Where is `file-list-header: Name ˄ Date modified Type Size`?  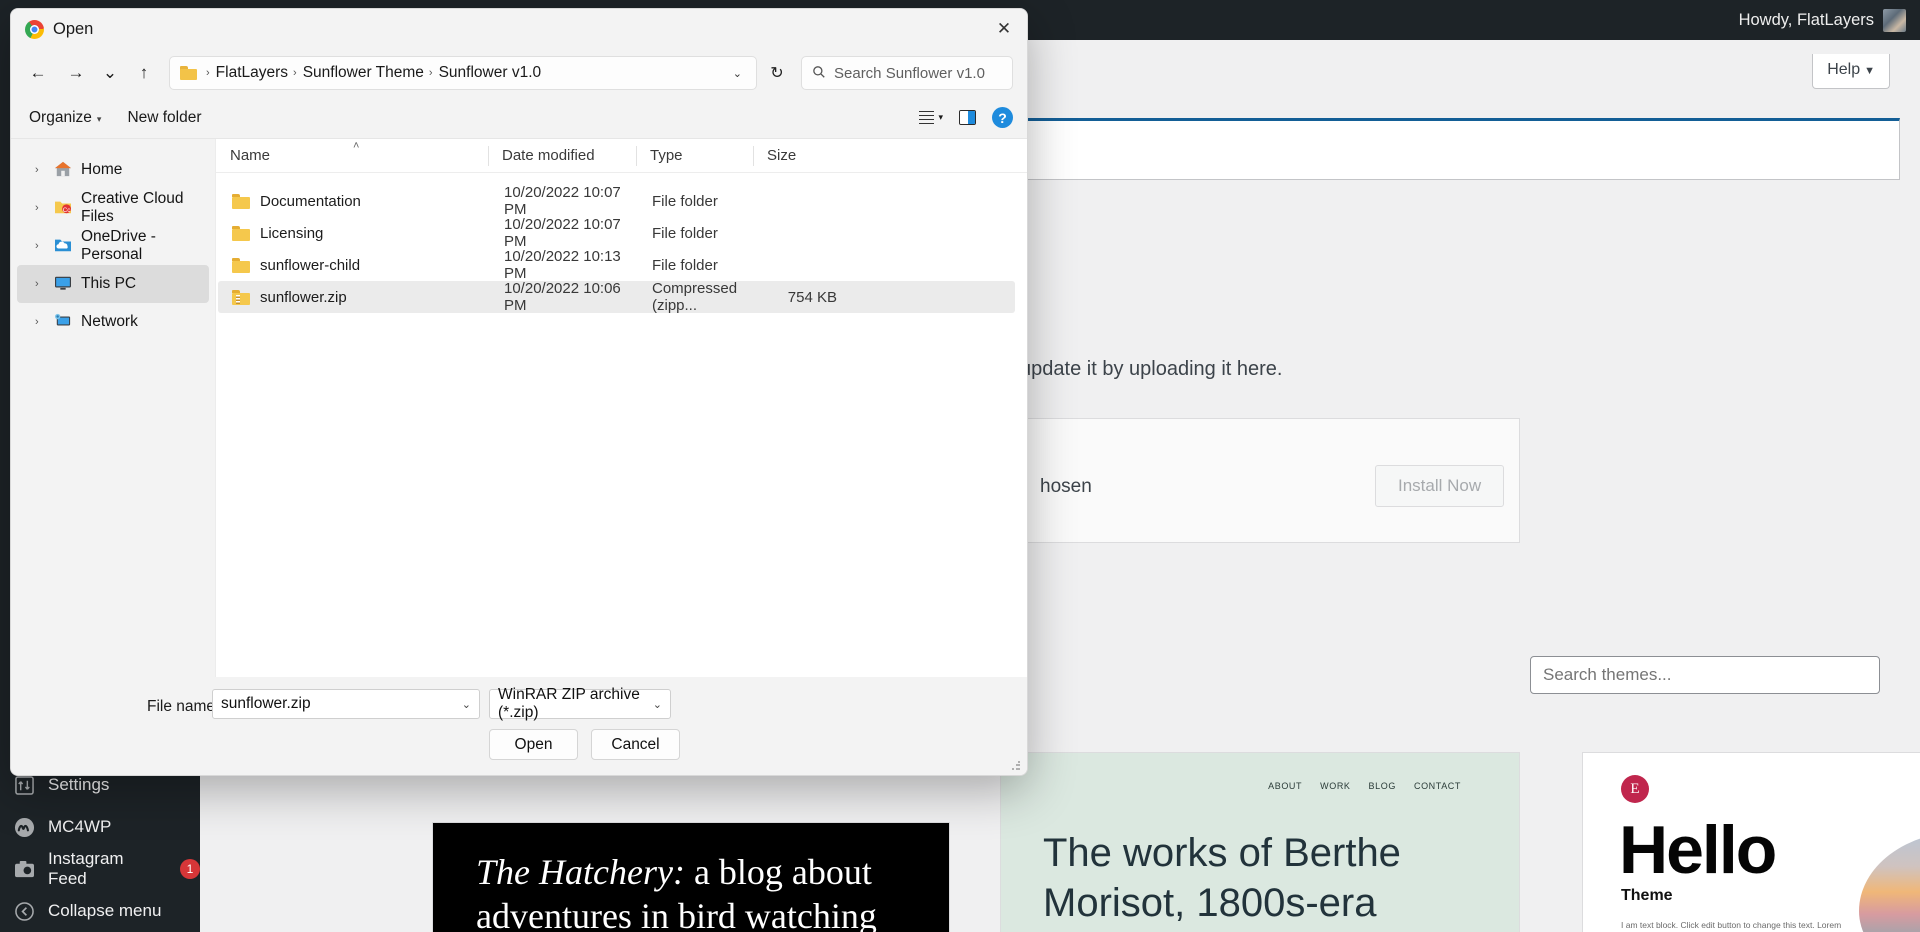
file-list-header: Name ˄ Date modified Type Size is located at coordinates (621, 156).